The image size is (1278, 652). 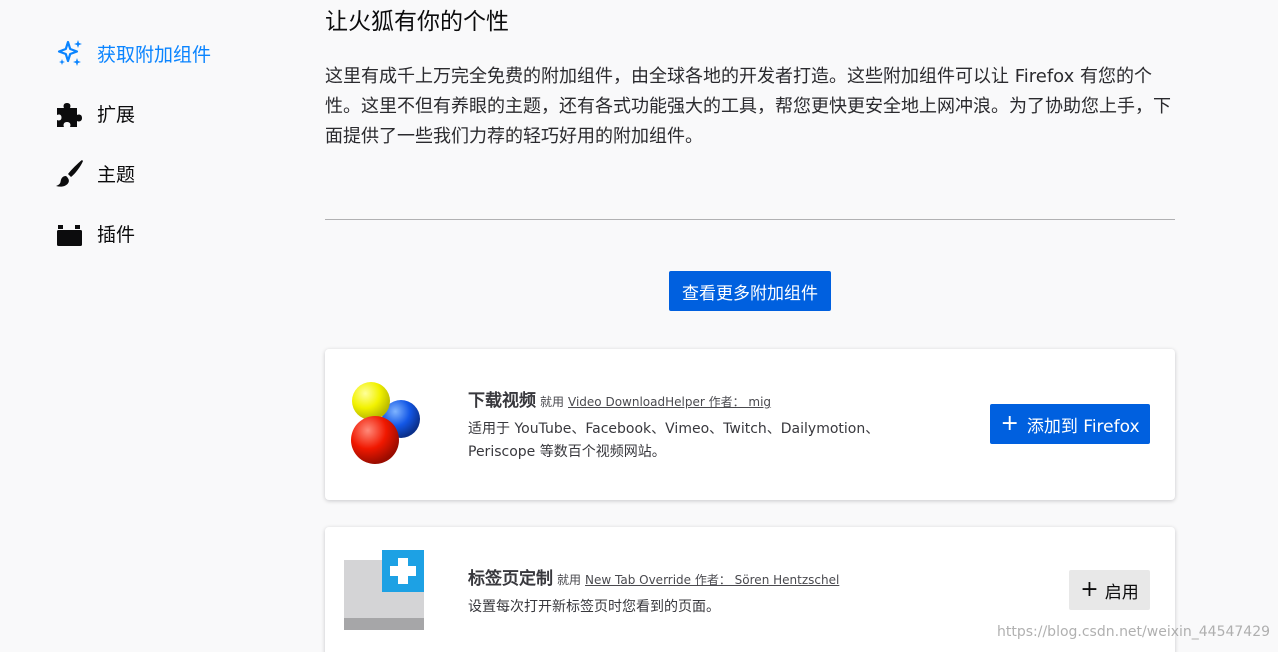 What do you see at coordinates (712, 579) in the screenshot?
I see `addon-link: New Tab Override 作者： Sören Hentzschel` at bounding box center [712, 579].